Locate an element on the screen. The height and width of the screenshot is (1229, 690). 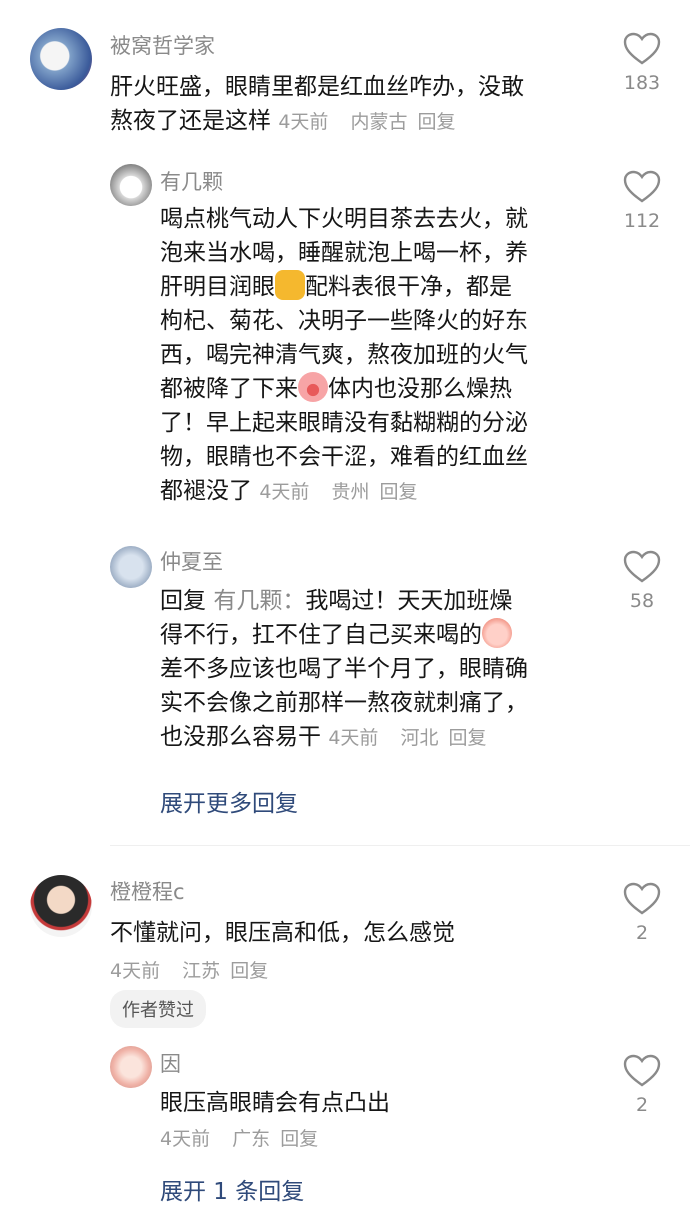
comment-text-line: 肝明目润眼 配料表很干净，都是 is located at coordinates (380, 287).